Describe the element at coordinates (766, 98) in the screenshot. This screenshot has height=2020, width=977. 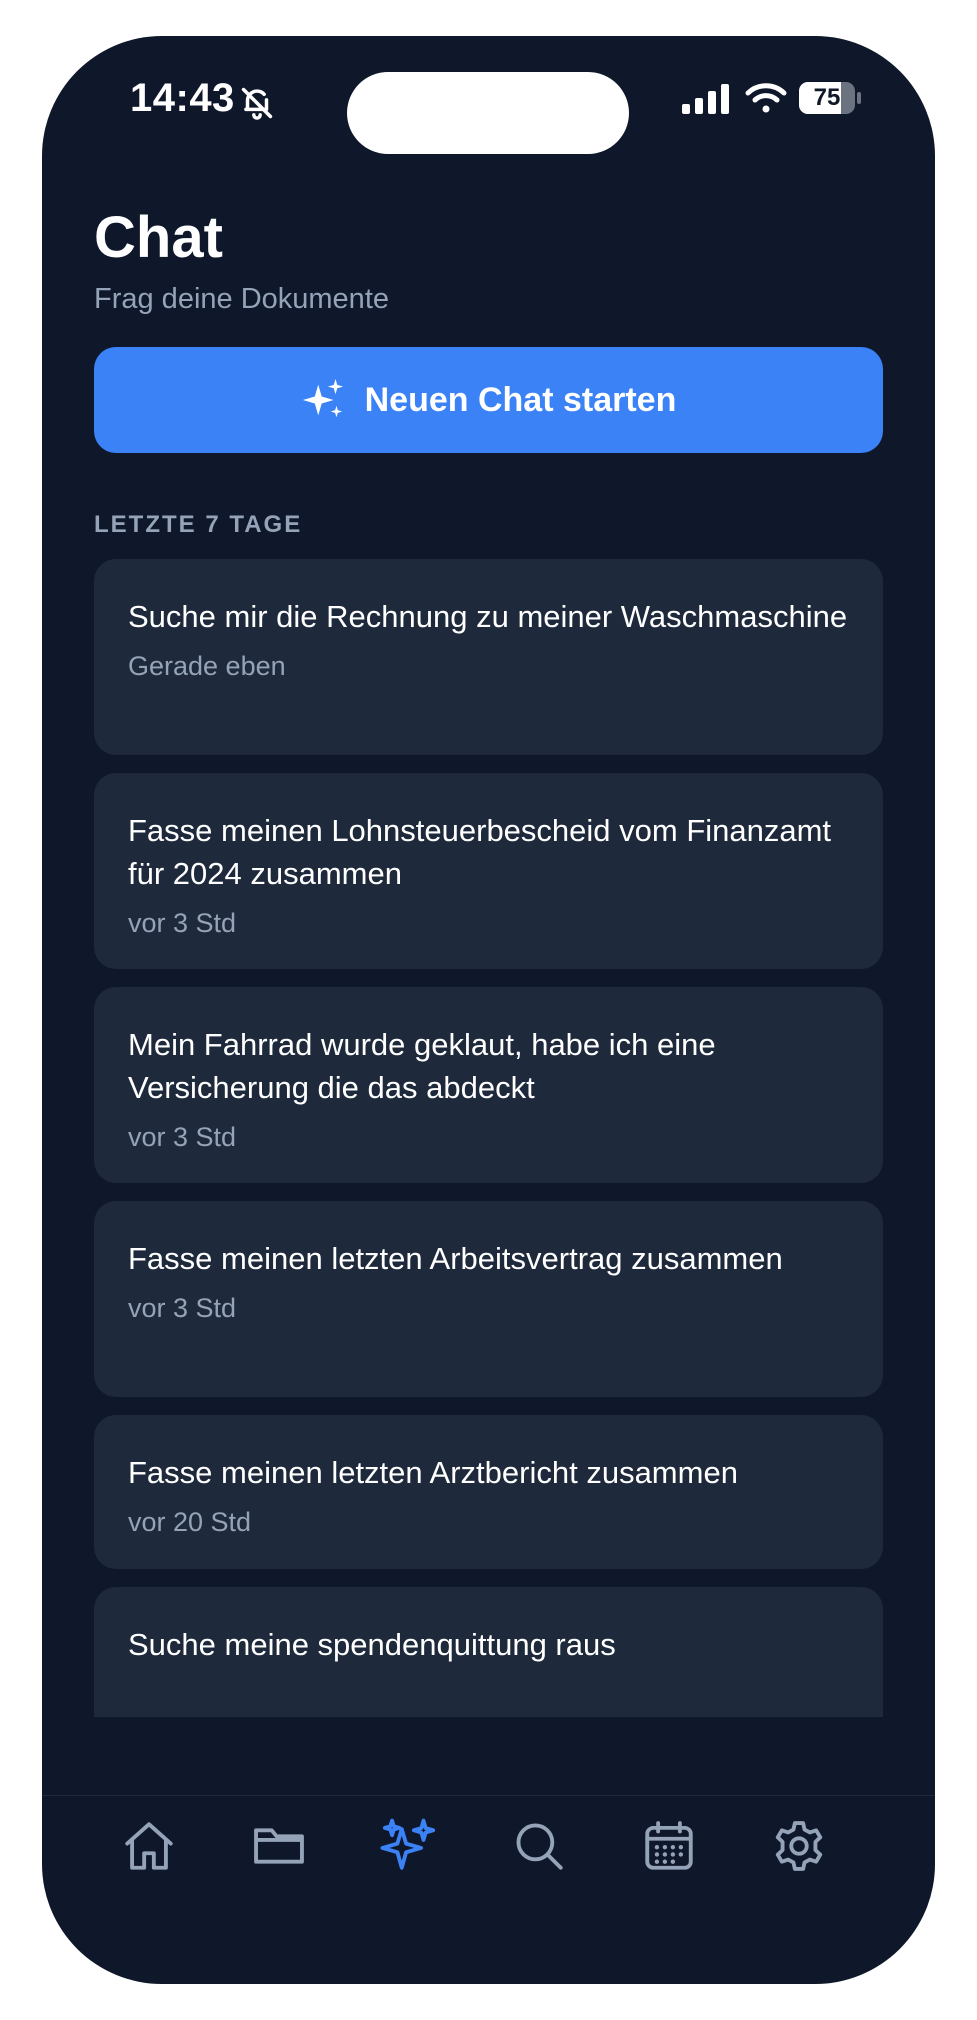
I see `wifi-icon` at that location.